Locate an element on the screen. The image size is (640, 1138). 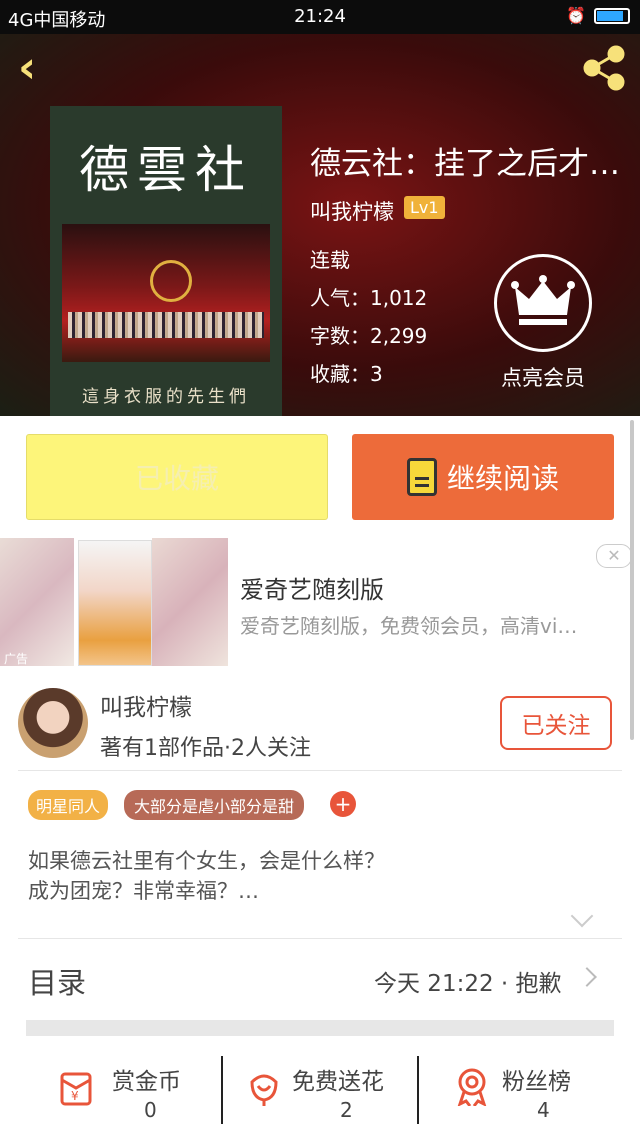
fan-ranking-count: 4 is located at coordinates (543, 1110).